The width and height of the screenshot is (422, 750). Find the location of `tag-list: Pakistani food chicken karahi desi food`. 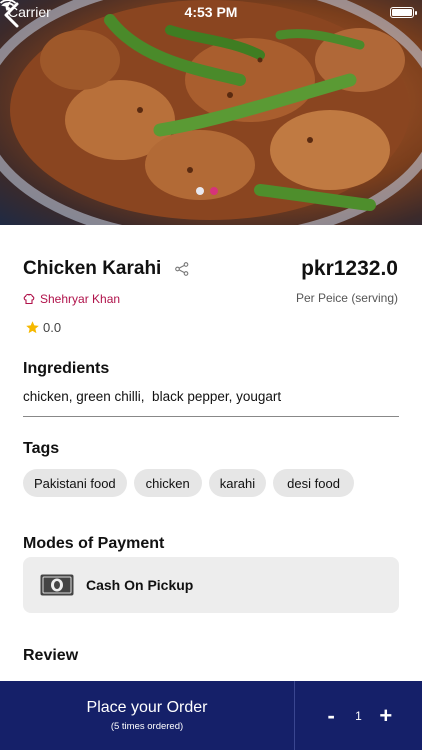

tag-list: Pakistani food chicken karahi desi food is located at coordinates (188, 483).